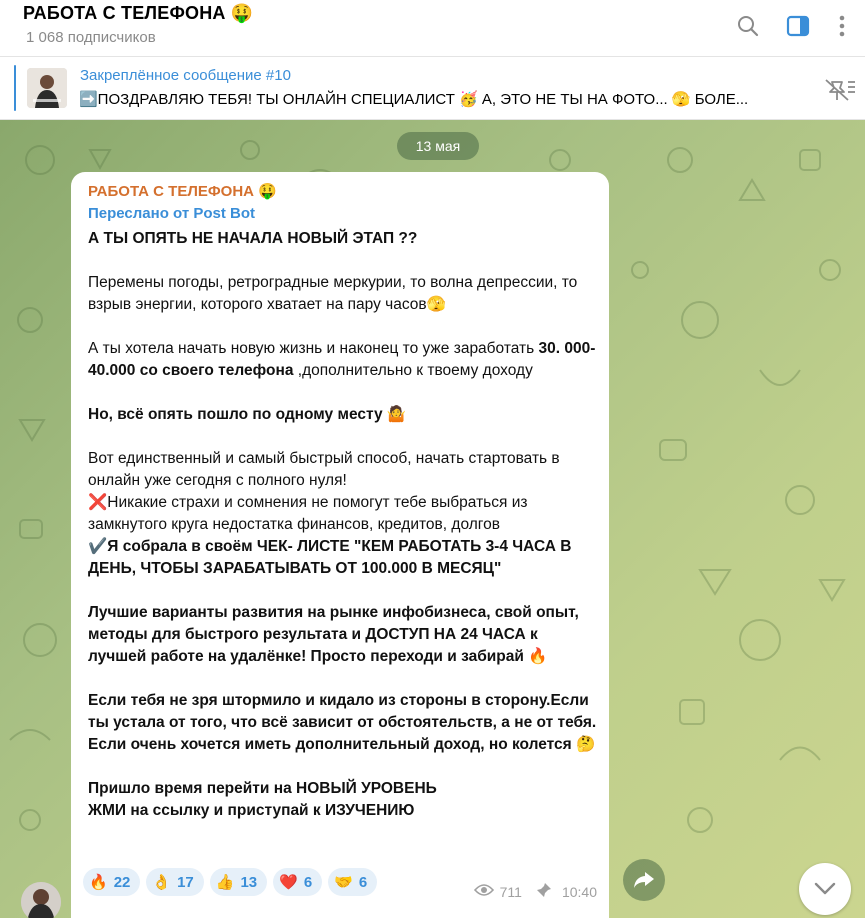 The width and height of the screenshot is (865, 918). I want to click on more-vertical-icon, so click(842, 26).